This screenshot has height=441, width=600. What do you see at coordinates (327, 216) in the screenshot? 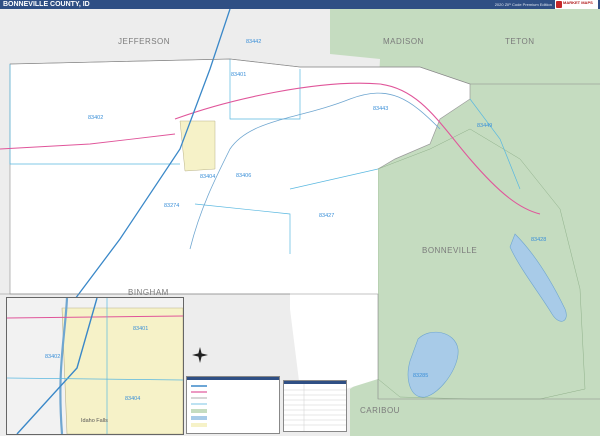
I see `zip-label: 83427` at bounding box center [327, 216].